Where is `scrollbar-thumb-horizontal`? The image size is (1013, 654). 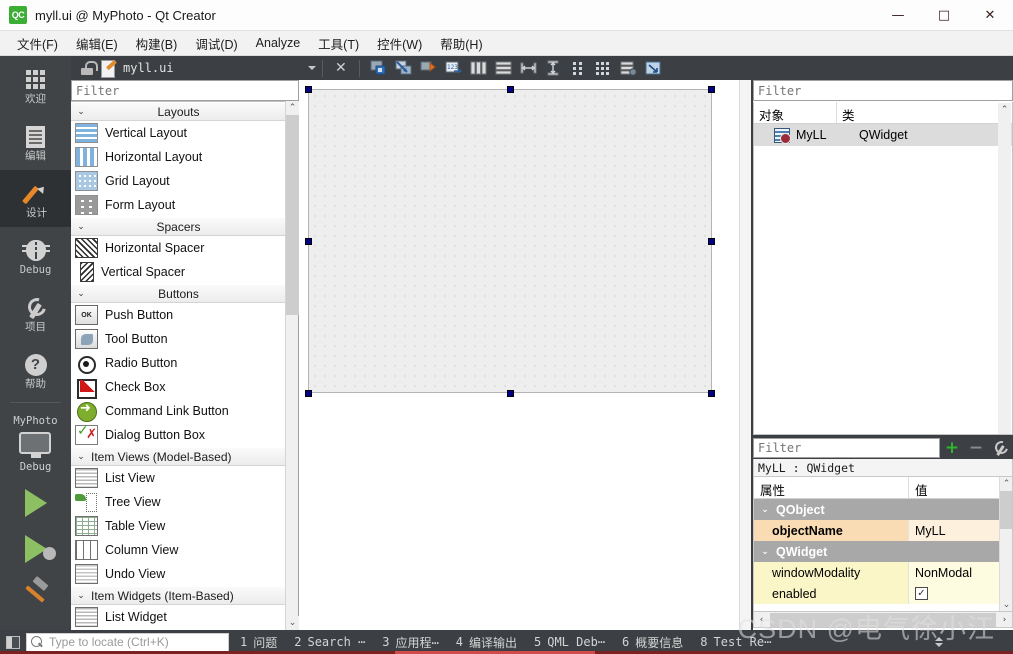
scrollbar-thumb-horizontal is located at coordinates (883, 619).